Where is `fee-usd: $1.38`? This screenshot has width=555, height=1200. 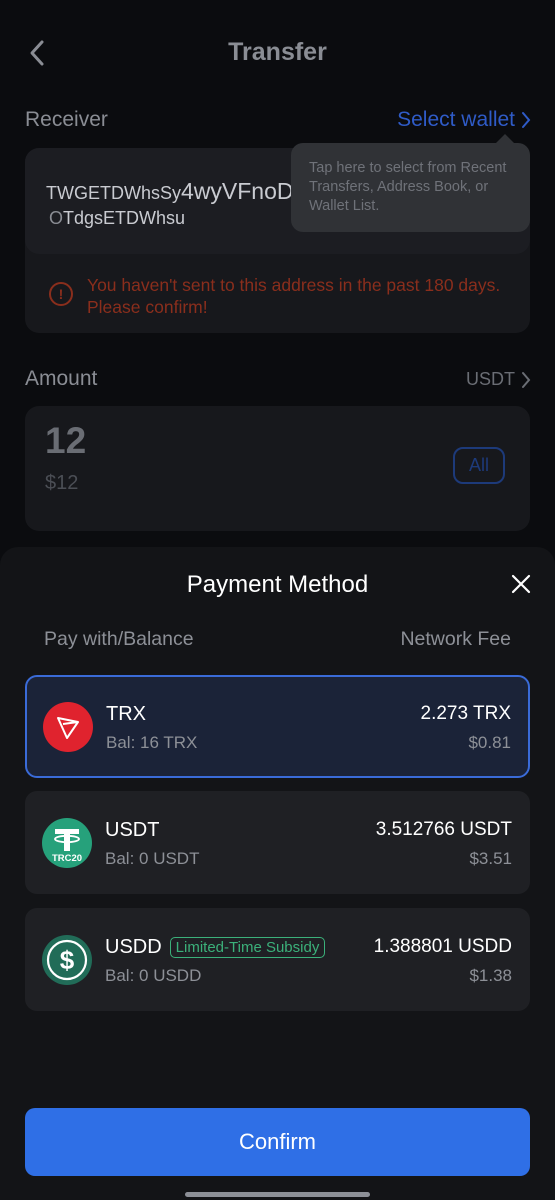 fee-usd: $1.38 is located at coordinates (490, 975).